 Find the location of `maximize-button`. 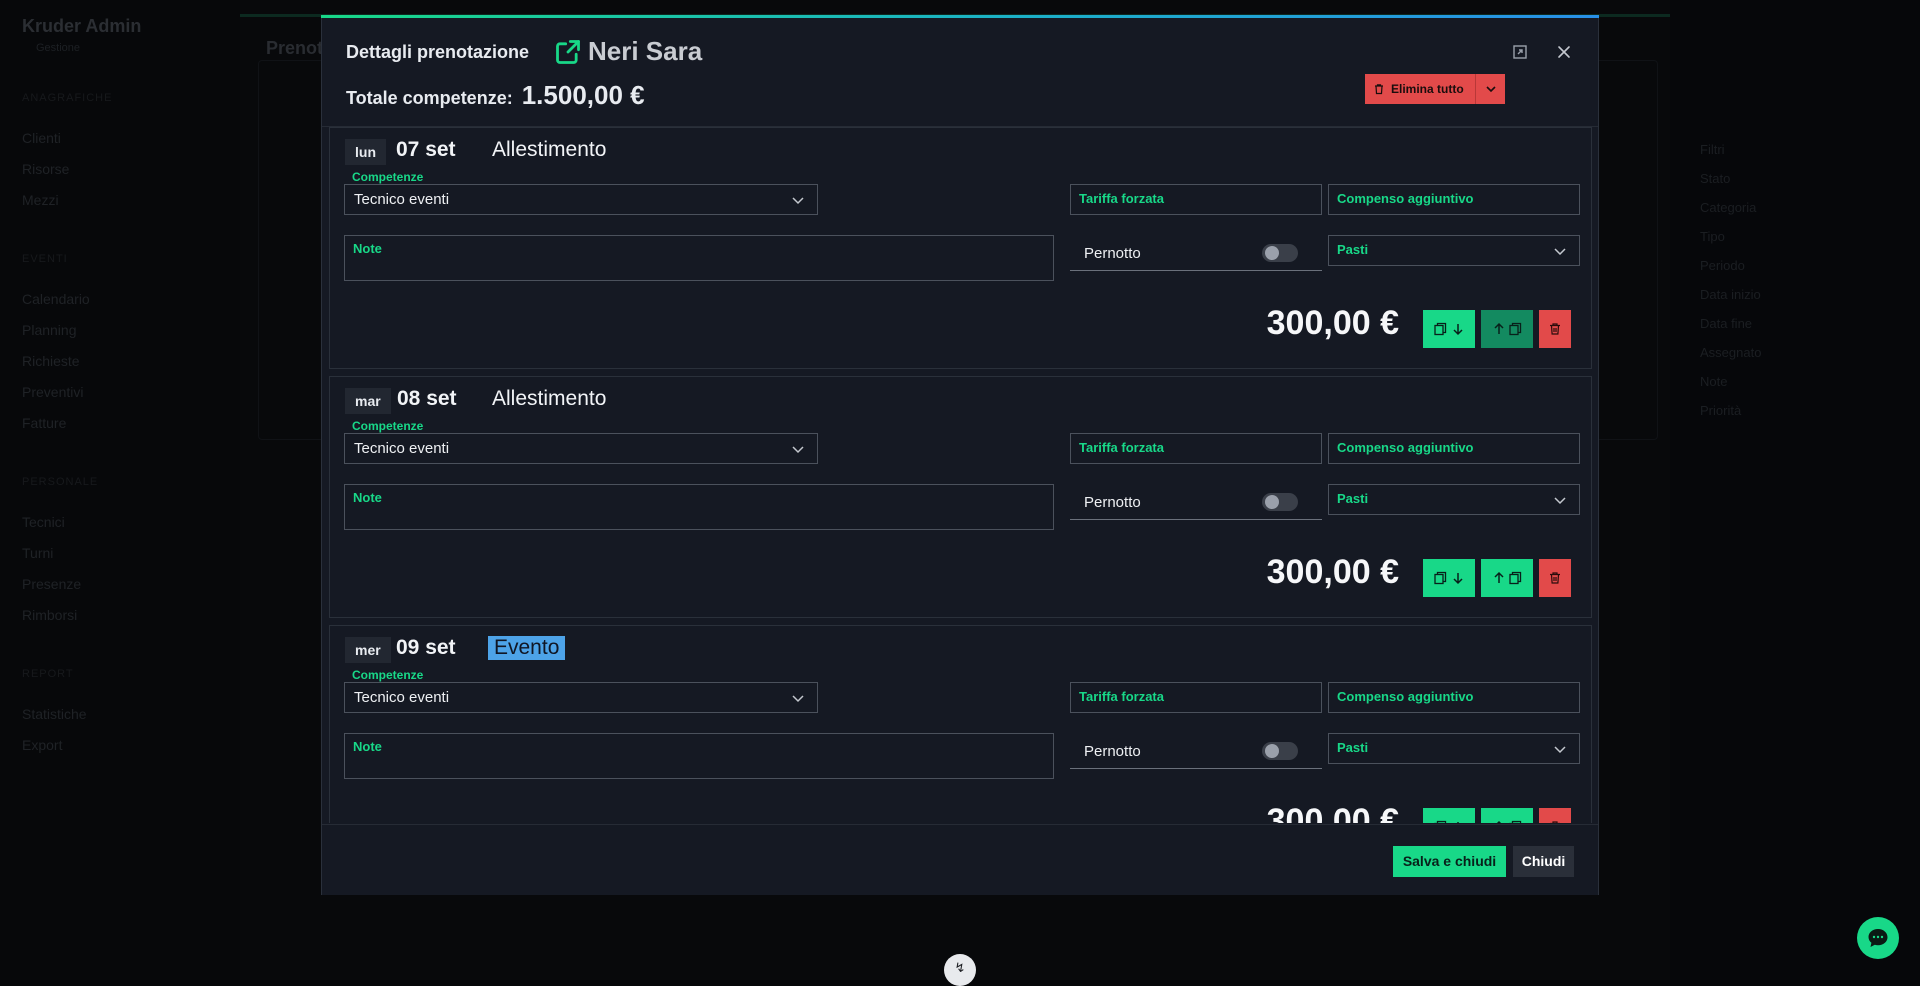

maximize-button is located at coordinates (1520, 52).